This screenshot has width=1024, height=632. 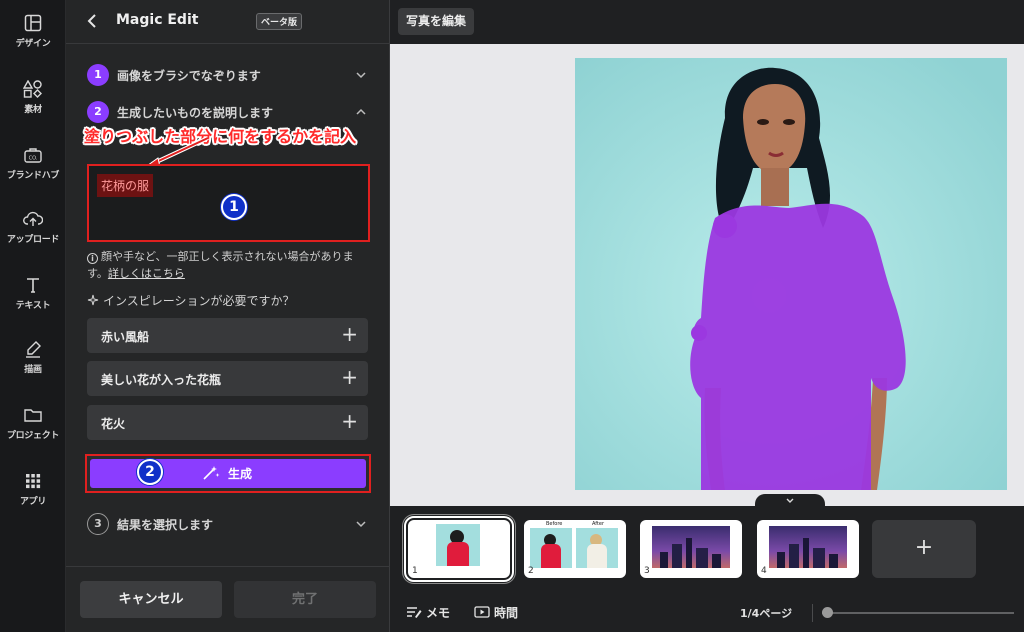 I want to click on rail-item-elements: 素材, so click(x=33, y=105).